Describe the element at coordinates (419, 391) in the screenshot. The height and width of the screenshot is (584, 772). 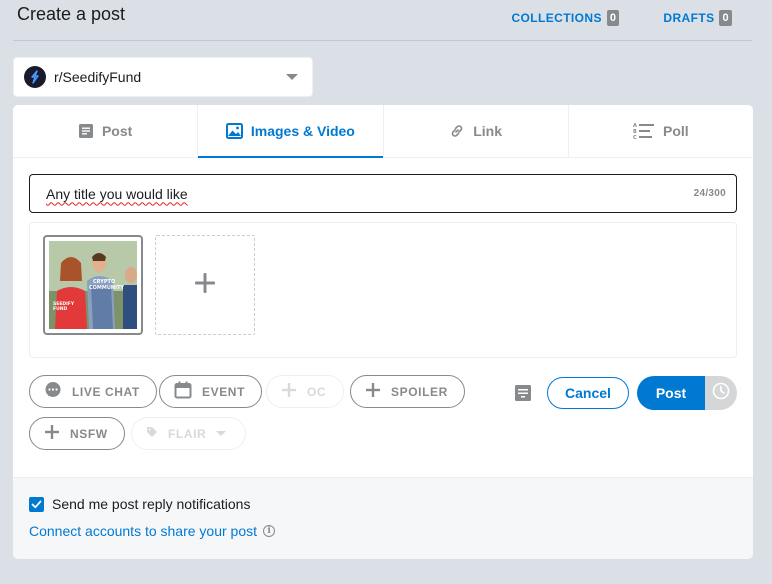
I see `spoiler-label: SPOILER` at that location.